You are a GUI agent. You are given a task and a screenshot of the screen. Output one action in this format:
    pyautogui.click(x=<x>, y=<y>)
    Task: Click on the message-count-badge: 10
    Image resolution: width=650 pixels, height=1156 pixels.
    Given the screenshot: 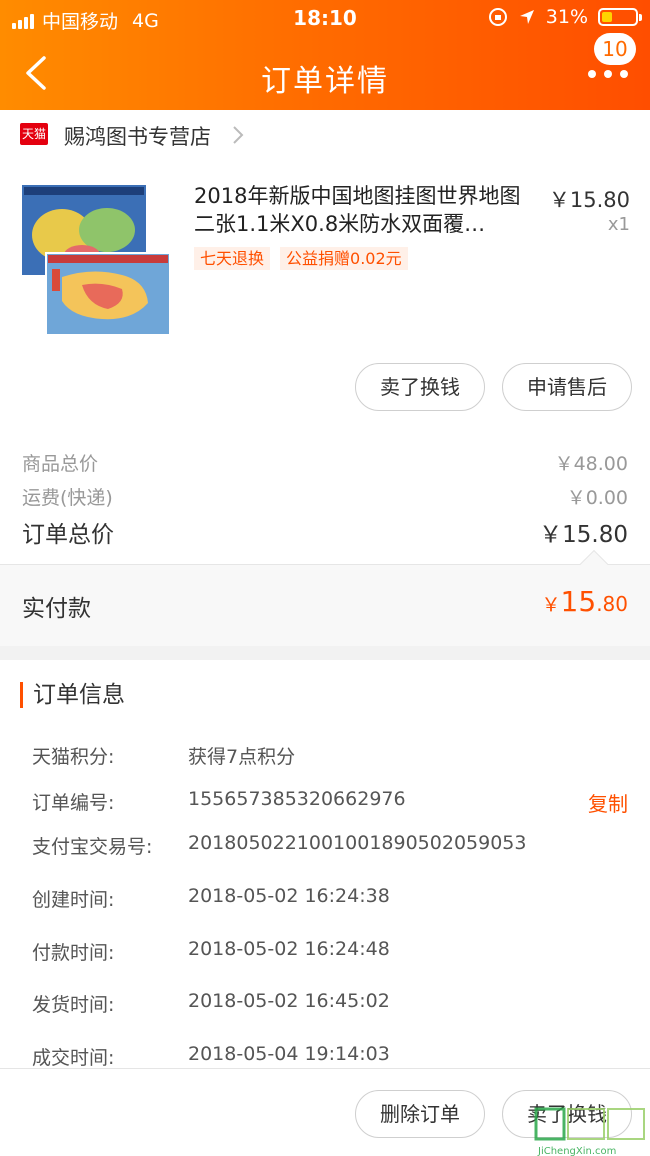 What is the action you would take?
    pyautogui.click(x=615, y=49)
    